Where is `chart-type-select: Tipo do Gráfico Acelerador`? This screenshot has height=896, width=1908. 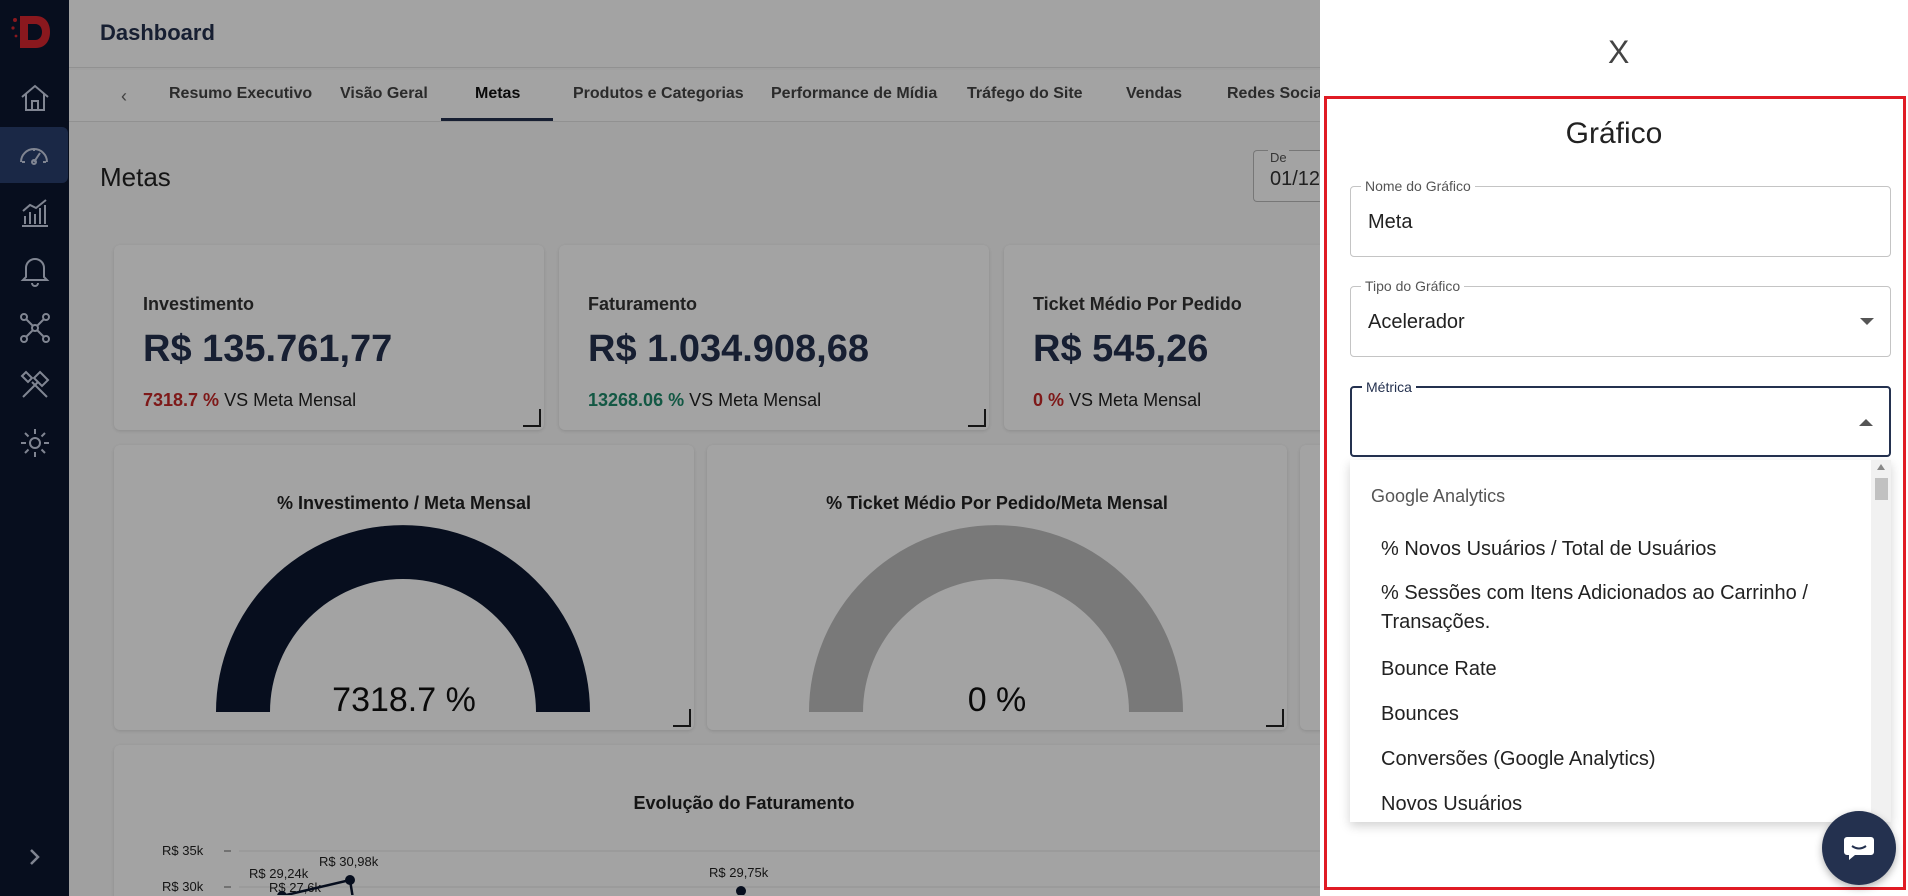
chart-type-select: Tipo do Gráfico Acelerador is located at coordinates (1620, 317).